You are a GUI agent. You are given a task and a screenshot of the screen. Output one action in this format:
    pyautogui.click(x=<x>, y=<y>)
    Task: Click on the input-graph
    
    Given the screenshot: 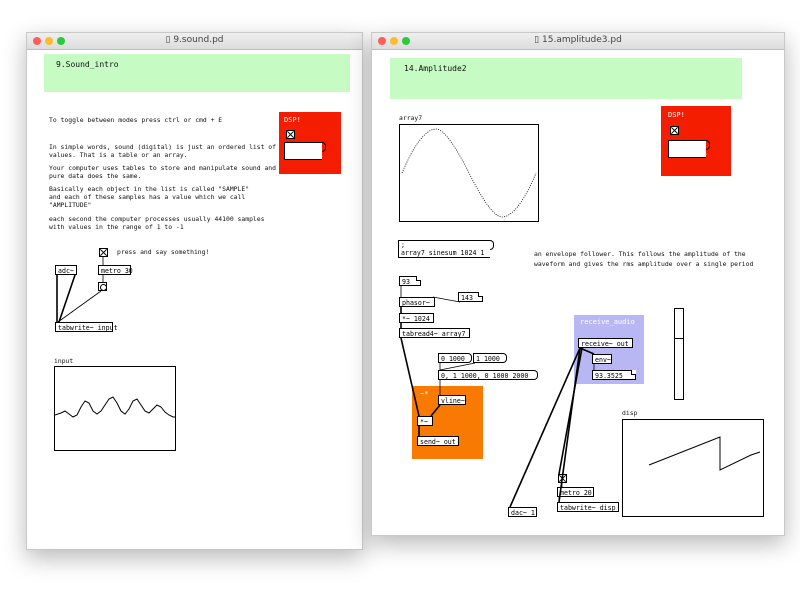 What is the action you would take?
    pyautogui.click(x=115, y=408)
    